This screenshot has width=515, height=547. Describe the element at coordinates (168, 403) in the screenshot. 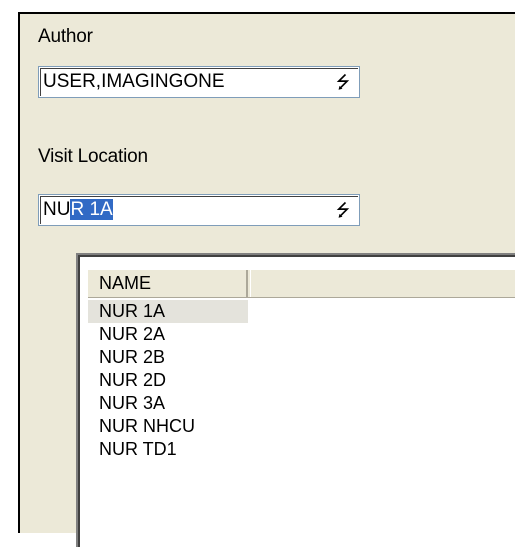

I see `list-item: NUR 3A` at that location.